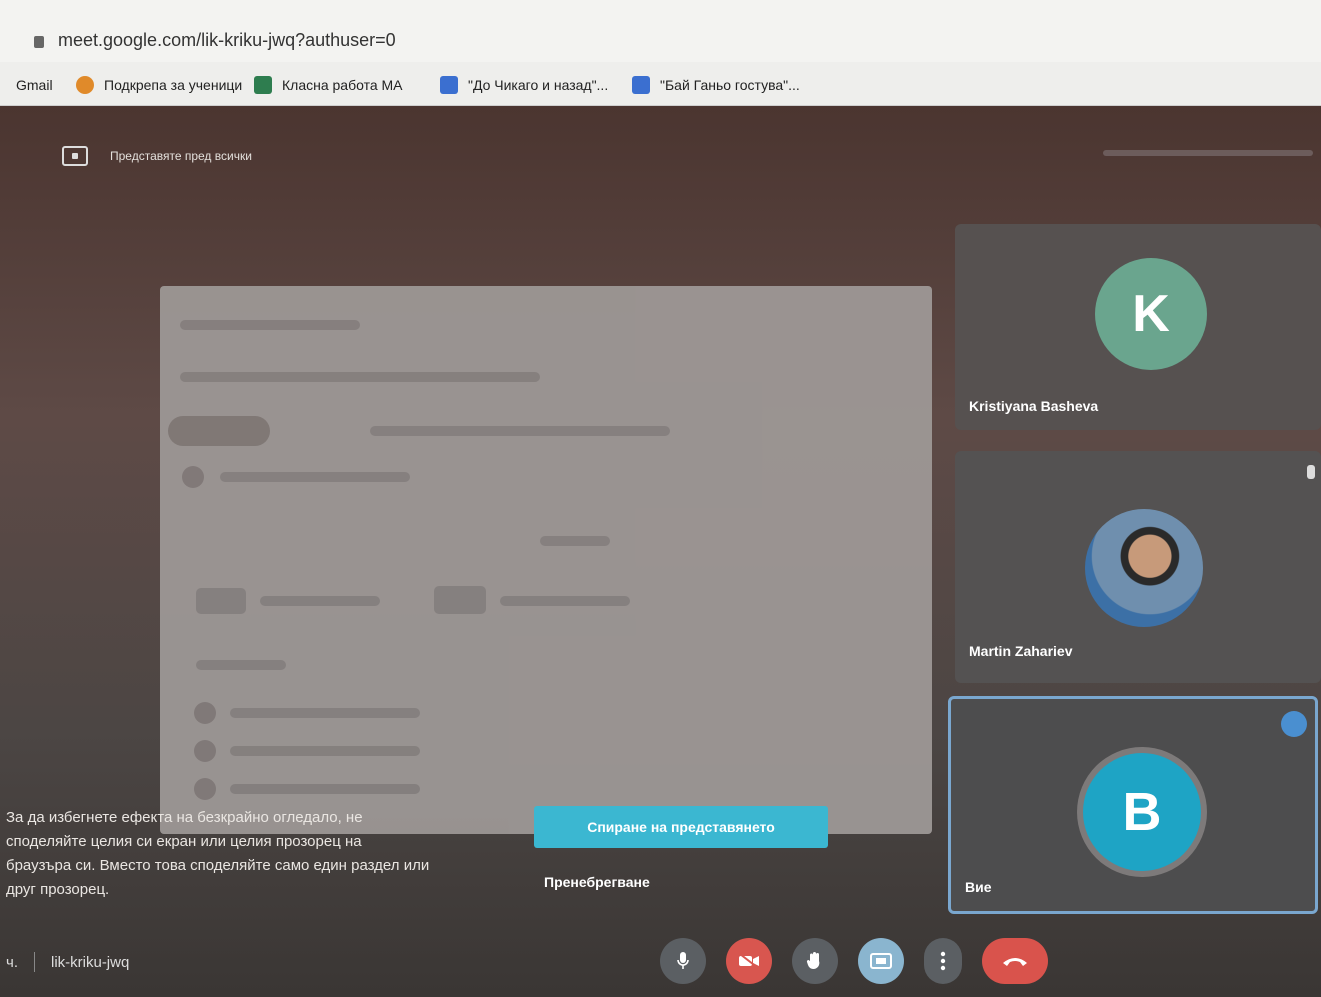  I want to click on orange-dot-icon, so click(85, 85).